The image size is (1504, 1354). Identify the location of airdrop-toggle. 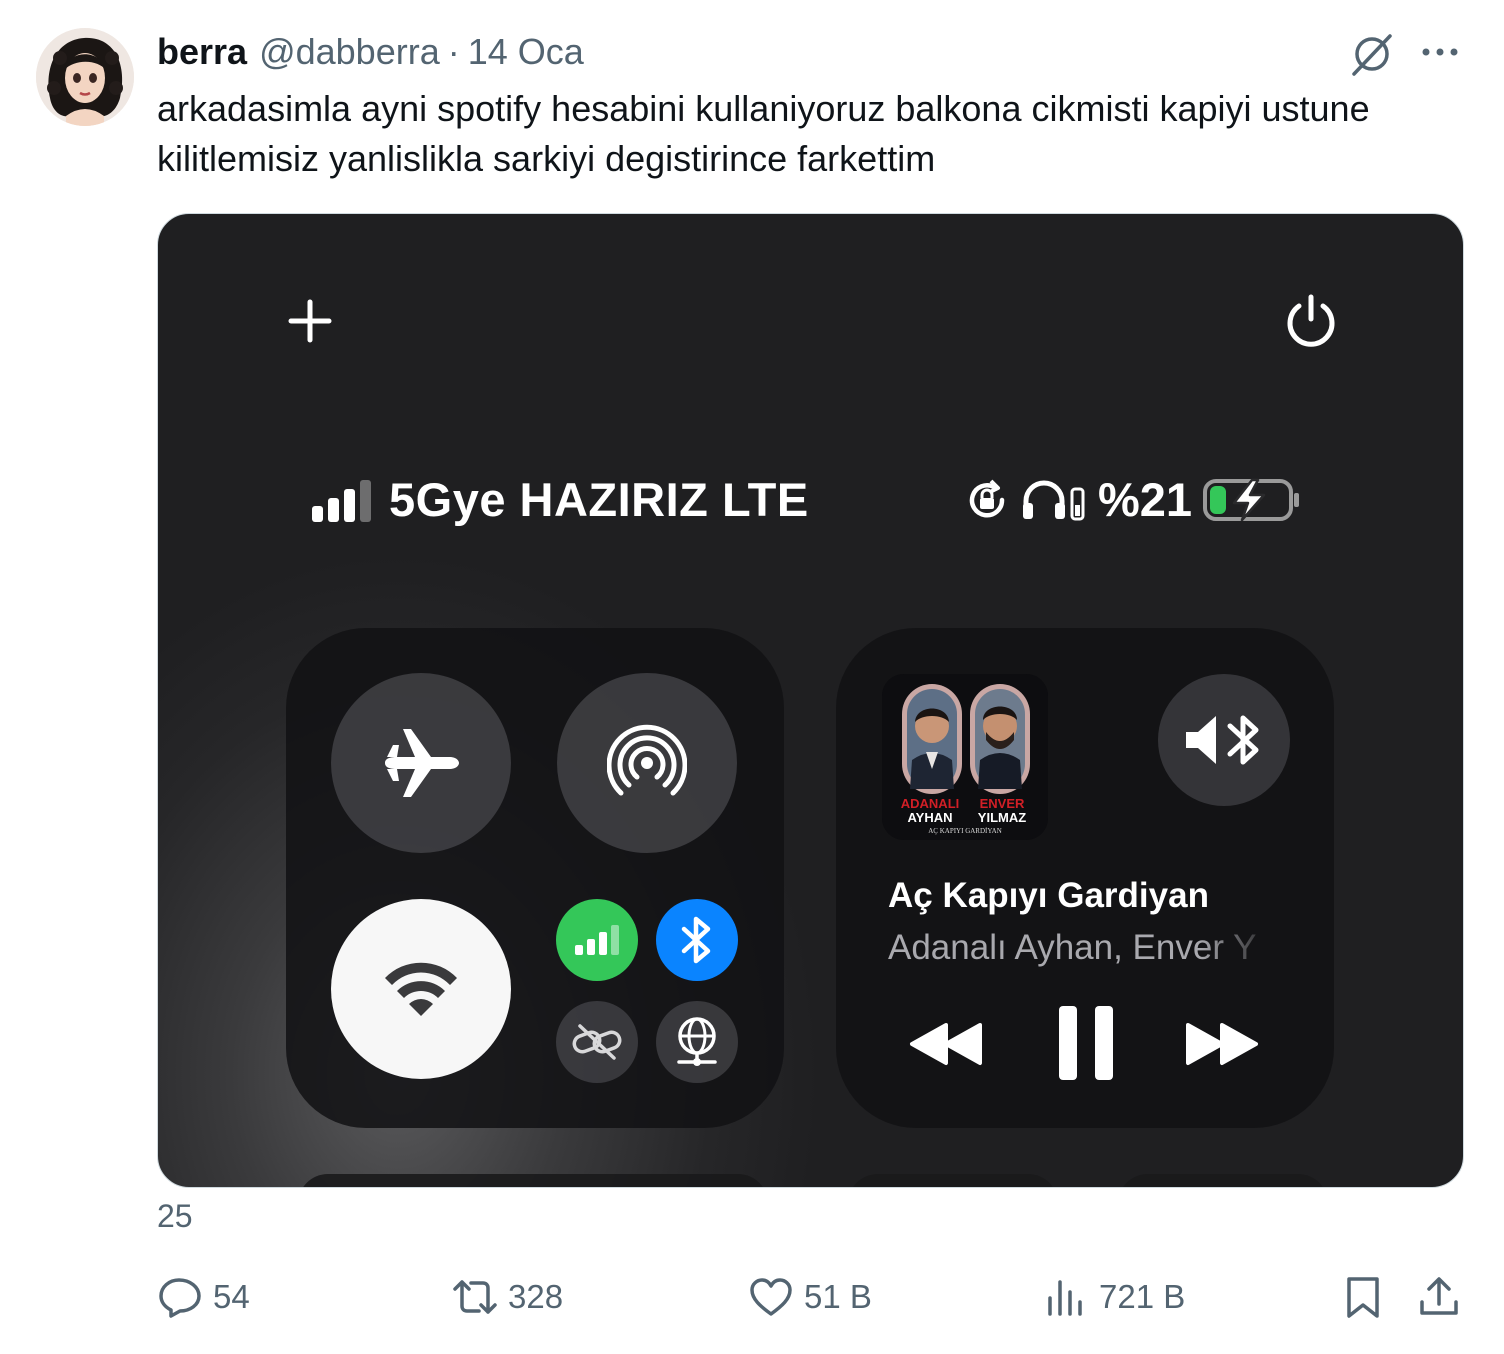
(647, 763).